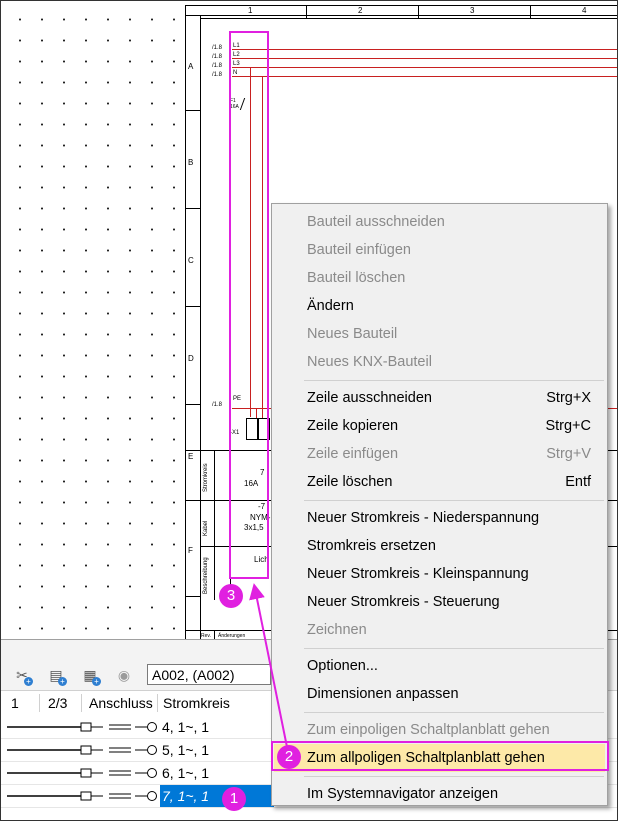 The height and width of the screenshot is (821, 618). Describe the element at coordinates (439, 334) in the screenshot. I see `menu-item-new-component: Neues Bauteil` at that location.